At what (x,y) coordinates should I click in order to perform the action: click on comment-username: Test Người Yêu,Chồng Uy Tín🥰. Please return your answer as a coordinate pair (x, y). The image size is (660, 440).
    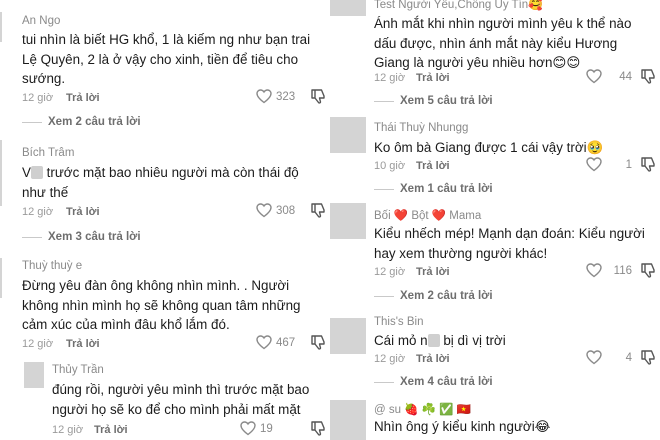
    Looking at the image, I should click on (458, 5).